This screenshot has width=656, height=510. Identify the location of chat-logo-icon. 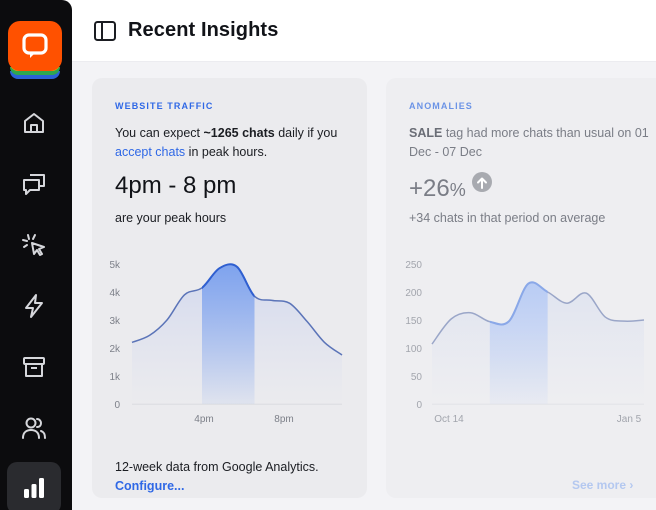
(35, 46).